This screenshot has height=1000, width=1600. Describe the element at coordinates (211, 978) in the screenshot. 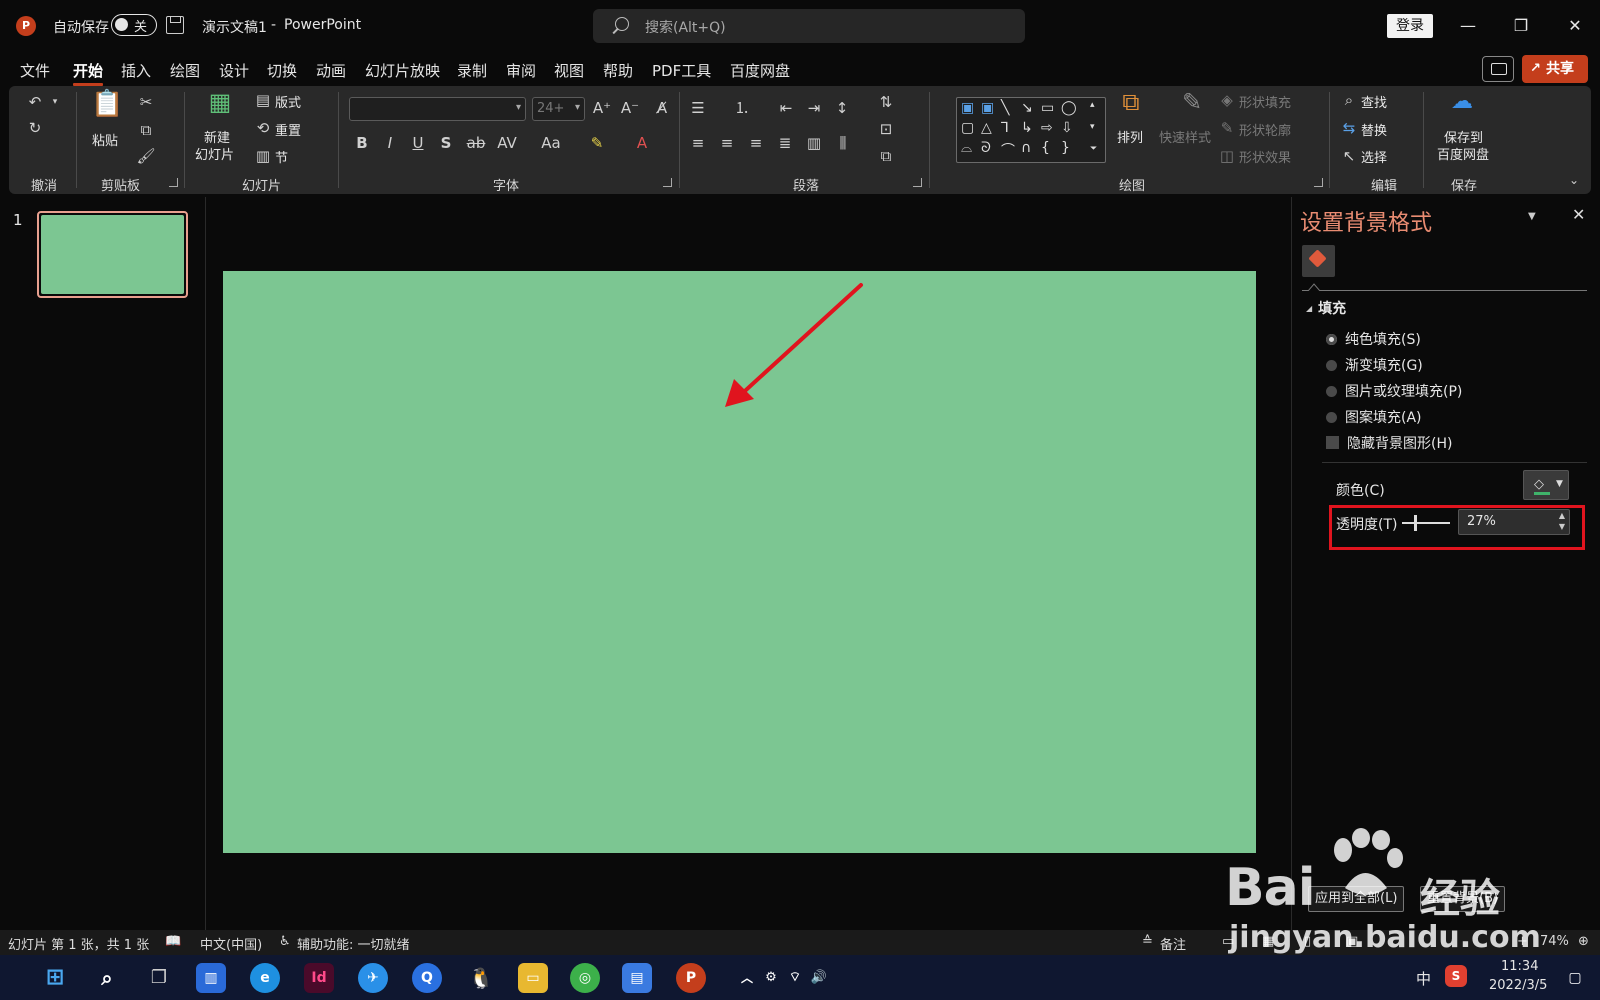

I see `widgets-icon: ▥` at that location.